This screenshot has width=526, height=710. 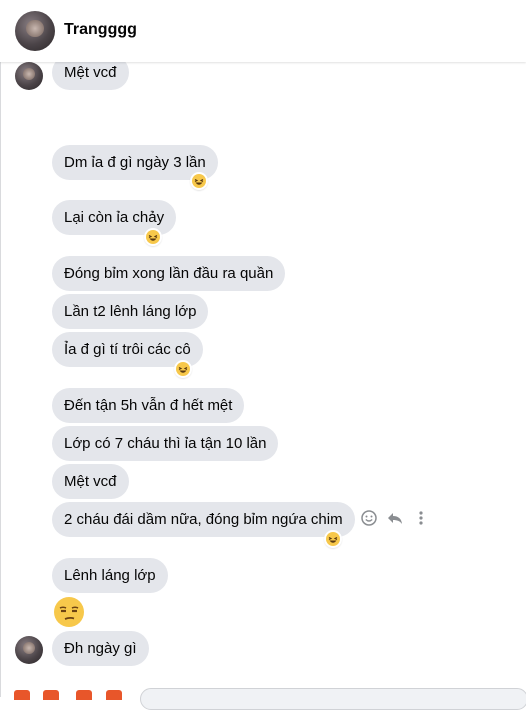 I want to click on plus-icon, so click(x=22, y=695).